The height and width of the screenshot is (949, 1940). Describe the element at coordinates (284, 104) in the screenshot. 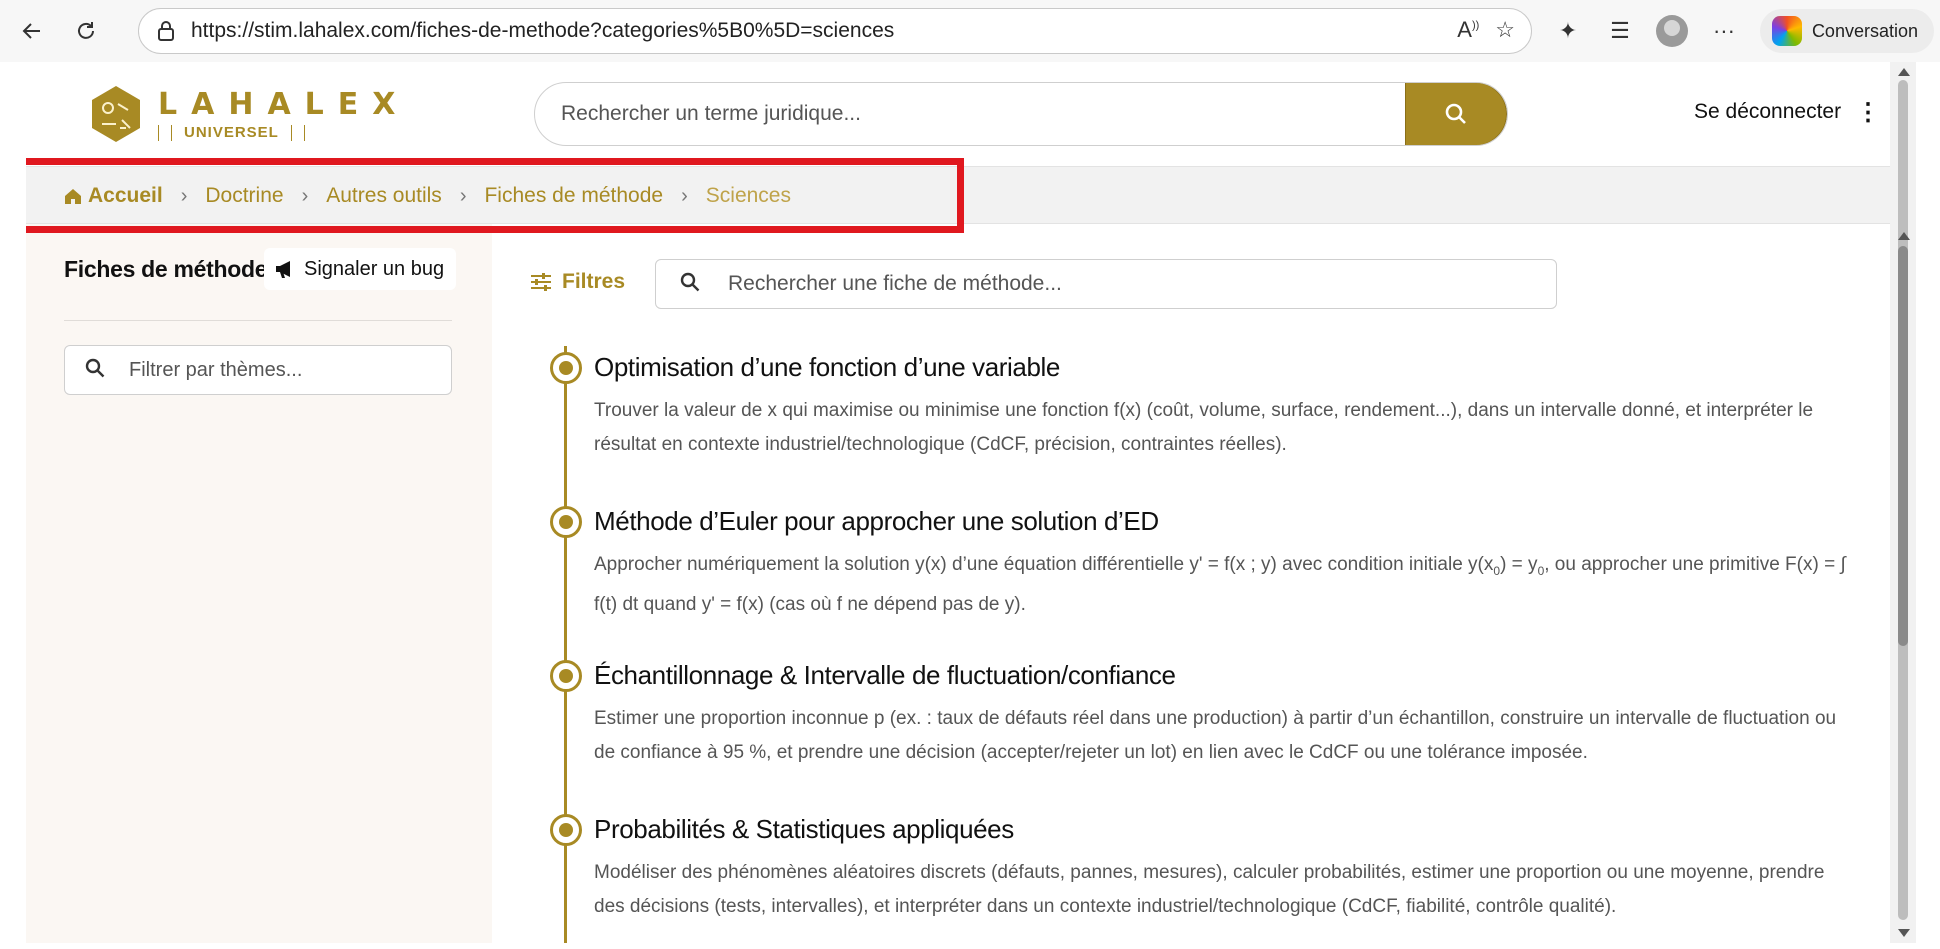

I see `logo-title: LAHALEX` at that location.